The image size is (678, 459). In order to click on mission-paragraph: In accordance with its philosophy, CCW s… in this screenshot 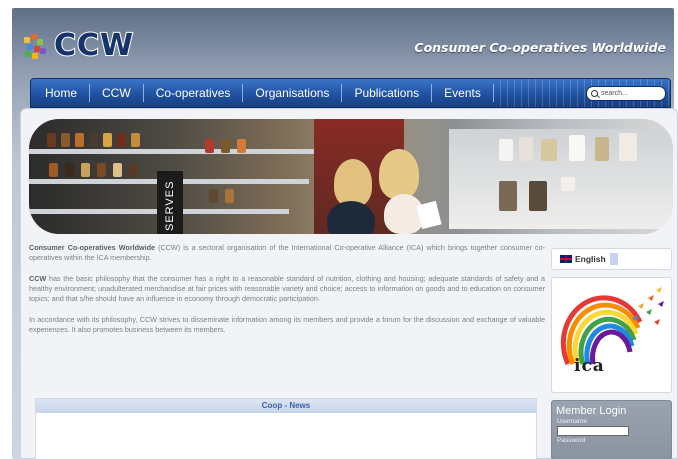, I will do `click(287, 324)`.